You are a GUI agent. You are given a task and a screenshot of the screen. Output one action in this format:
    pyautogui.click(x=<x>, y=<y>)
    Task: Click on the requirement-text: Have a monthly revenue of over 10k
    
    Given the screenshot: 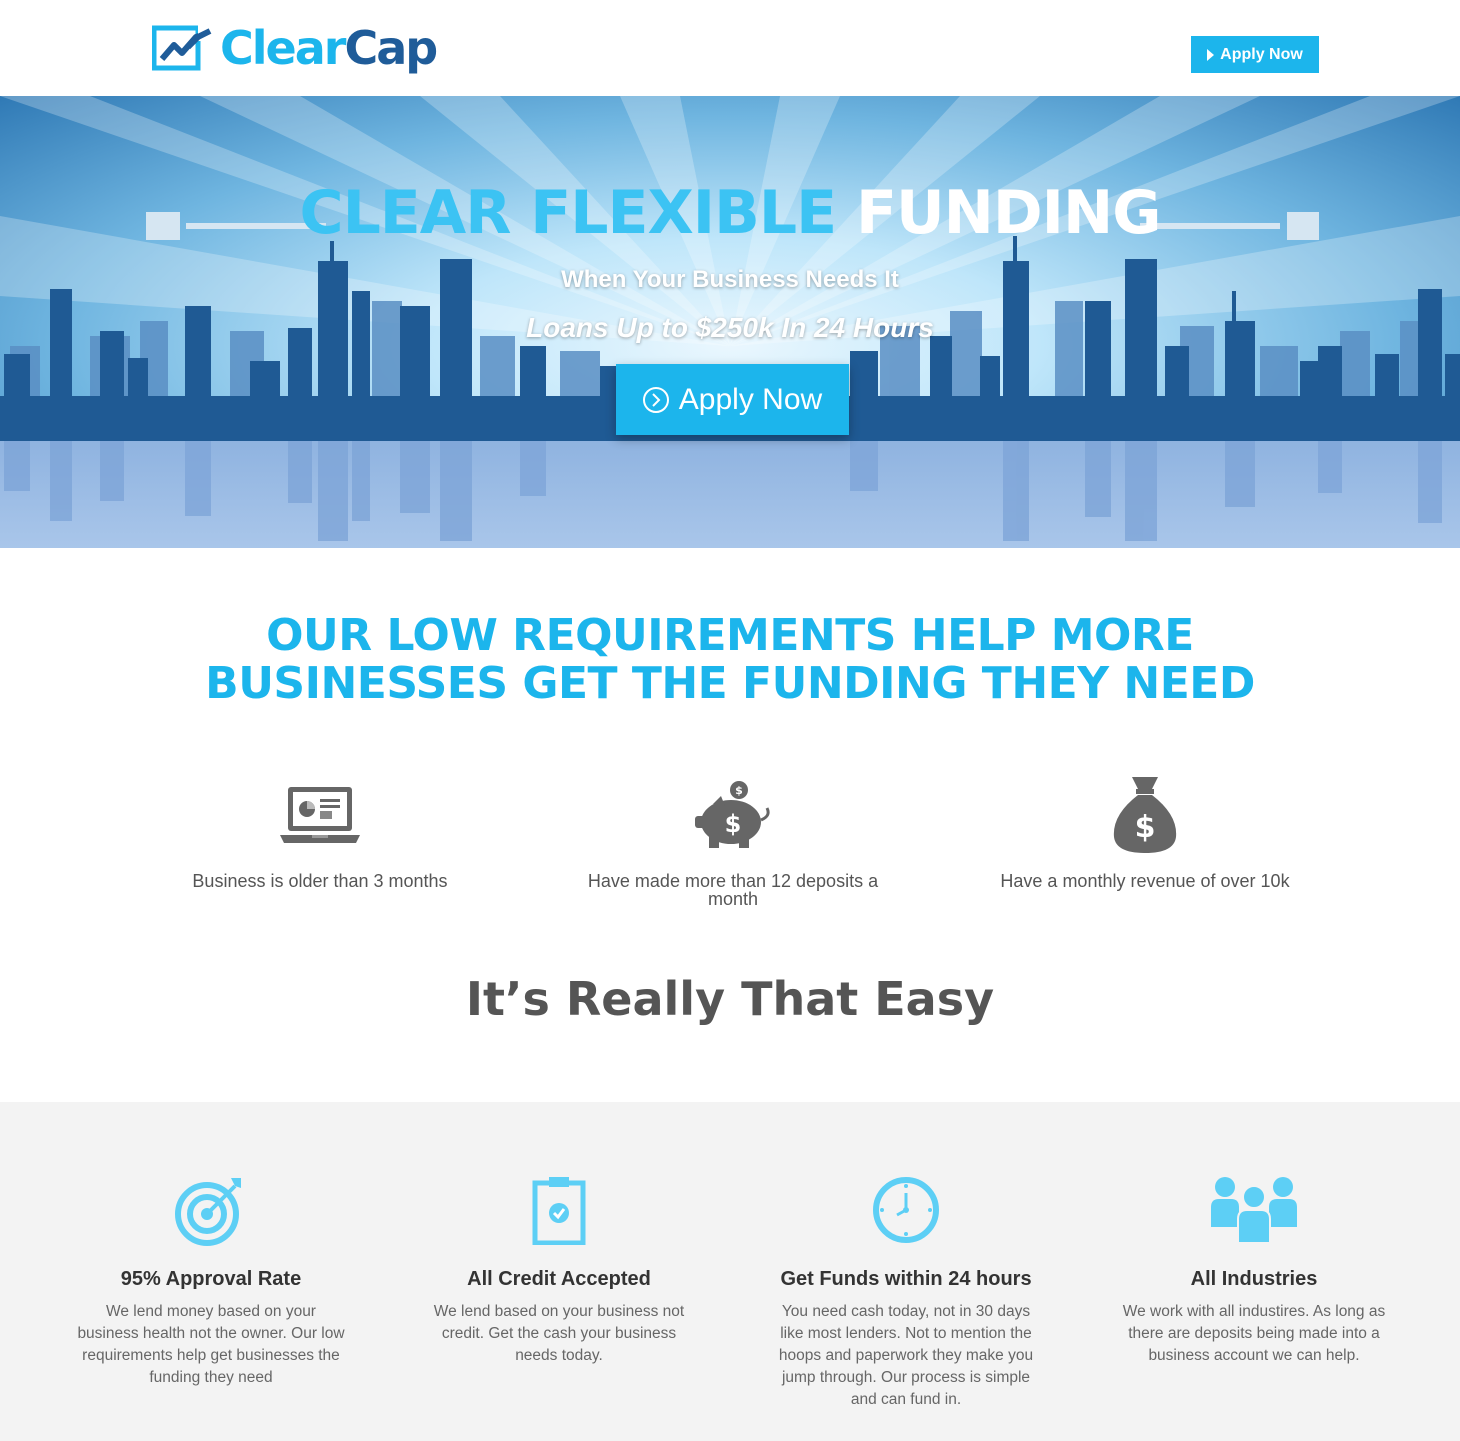 What is the action you would take?
    pyautogui.click(x=1145, y=881)
    